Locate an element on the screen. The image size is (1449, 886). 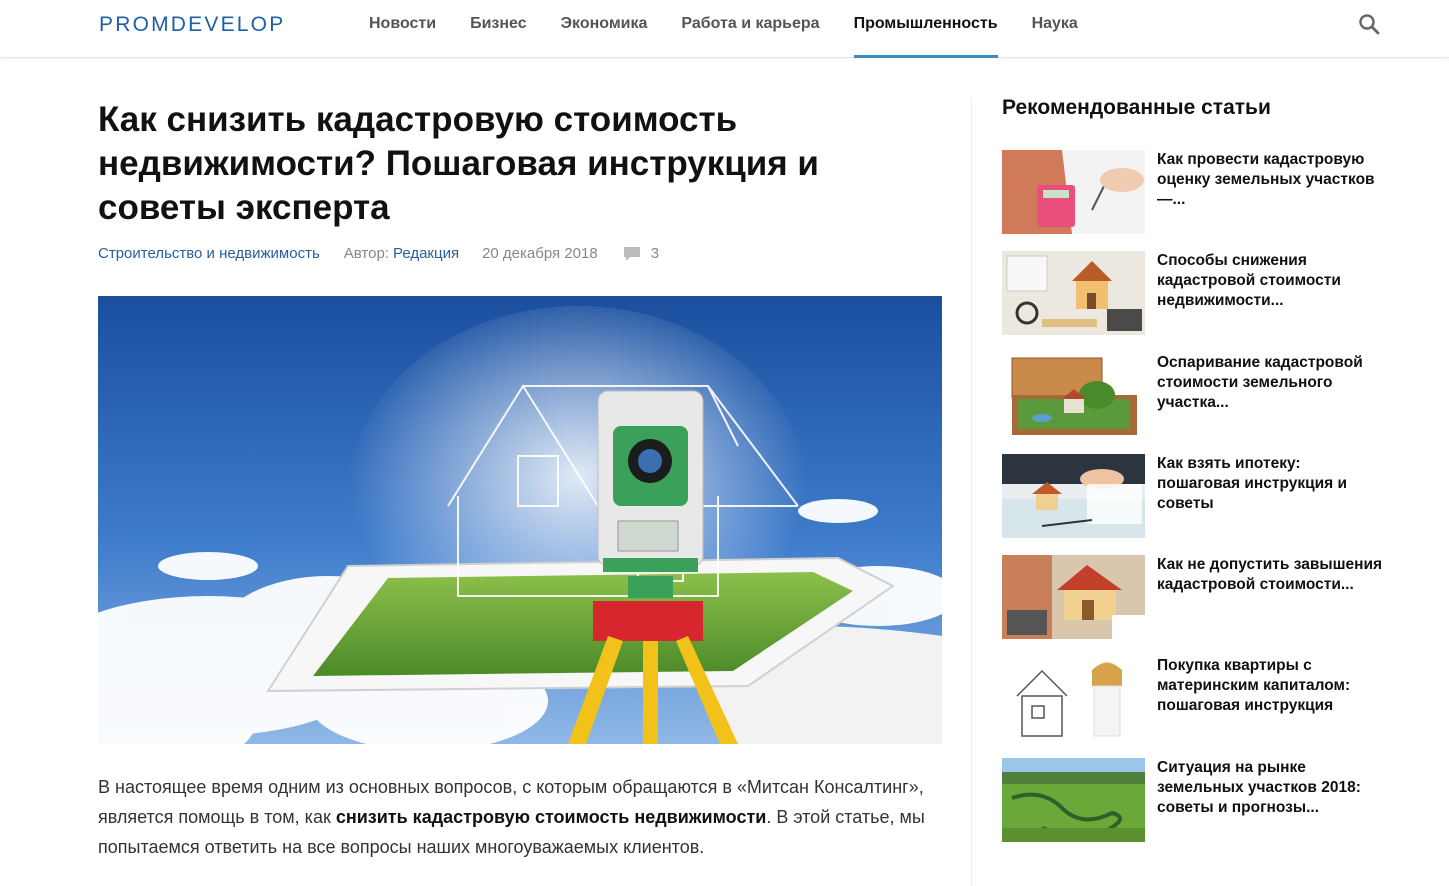
comment-icon is located at coordinates (632, 254).